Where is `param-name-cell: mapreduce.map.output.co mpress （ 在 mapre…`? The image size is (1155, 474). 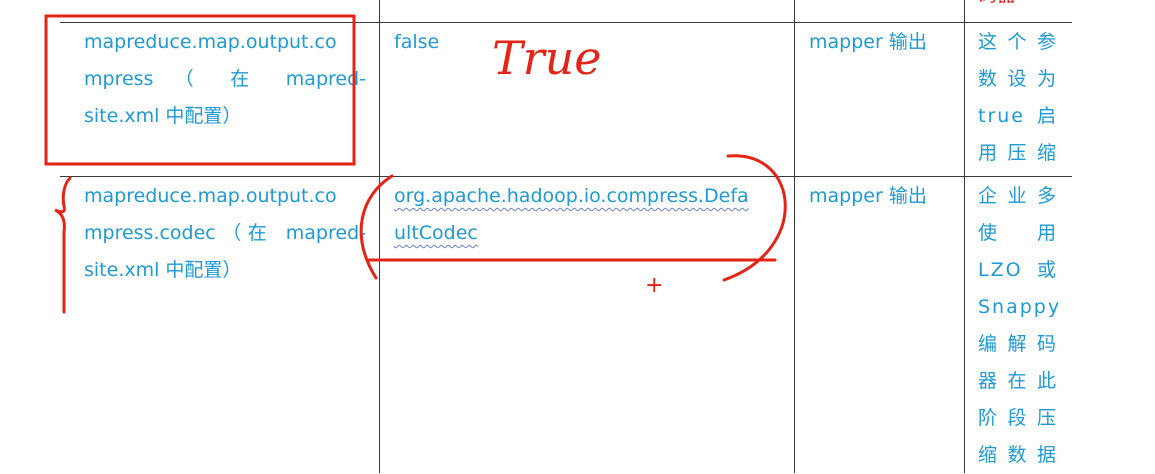
param-name-cell: mapreduce.map.output.co mpress （ 在 mapre… is located at coordinates (225, 79).